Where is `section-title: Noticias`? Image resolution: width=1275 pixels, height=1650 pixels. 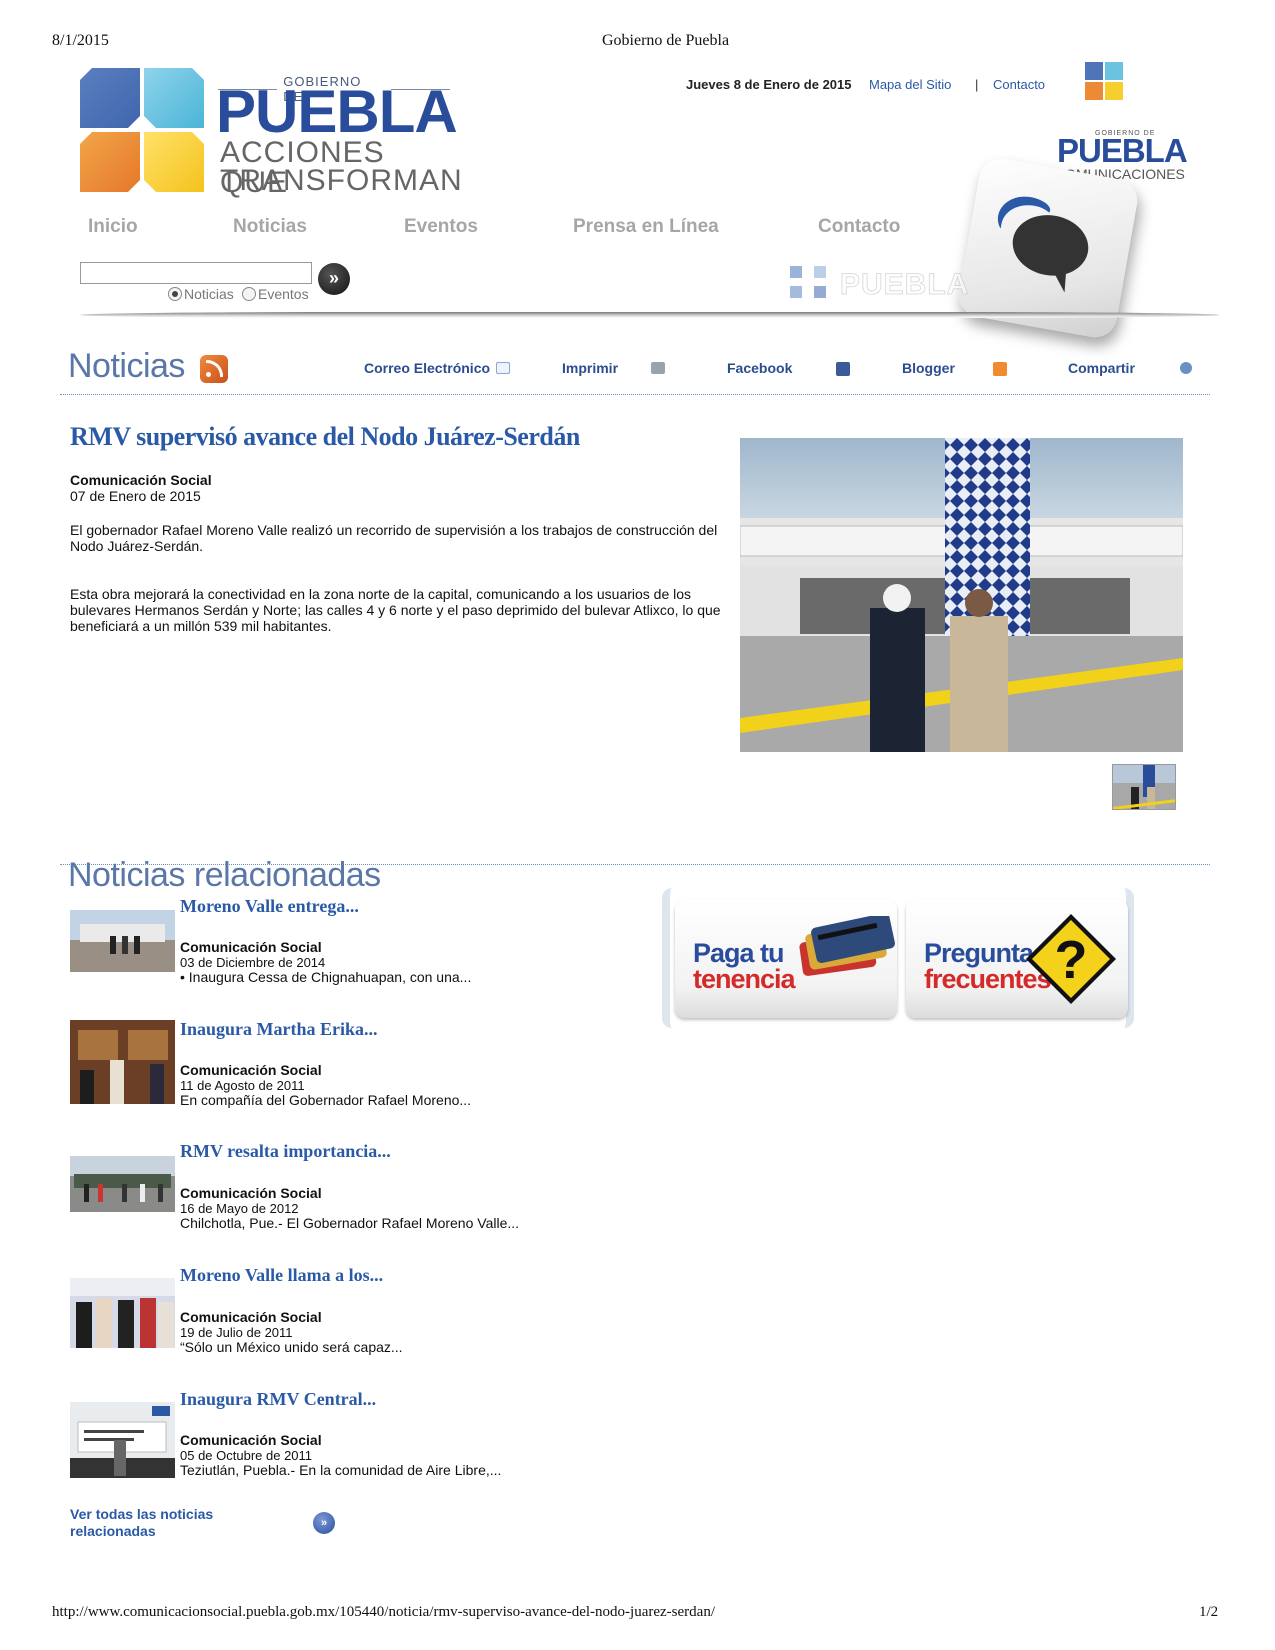 section-title: Noticias is located at coordinates (126, 366).